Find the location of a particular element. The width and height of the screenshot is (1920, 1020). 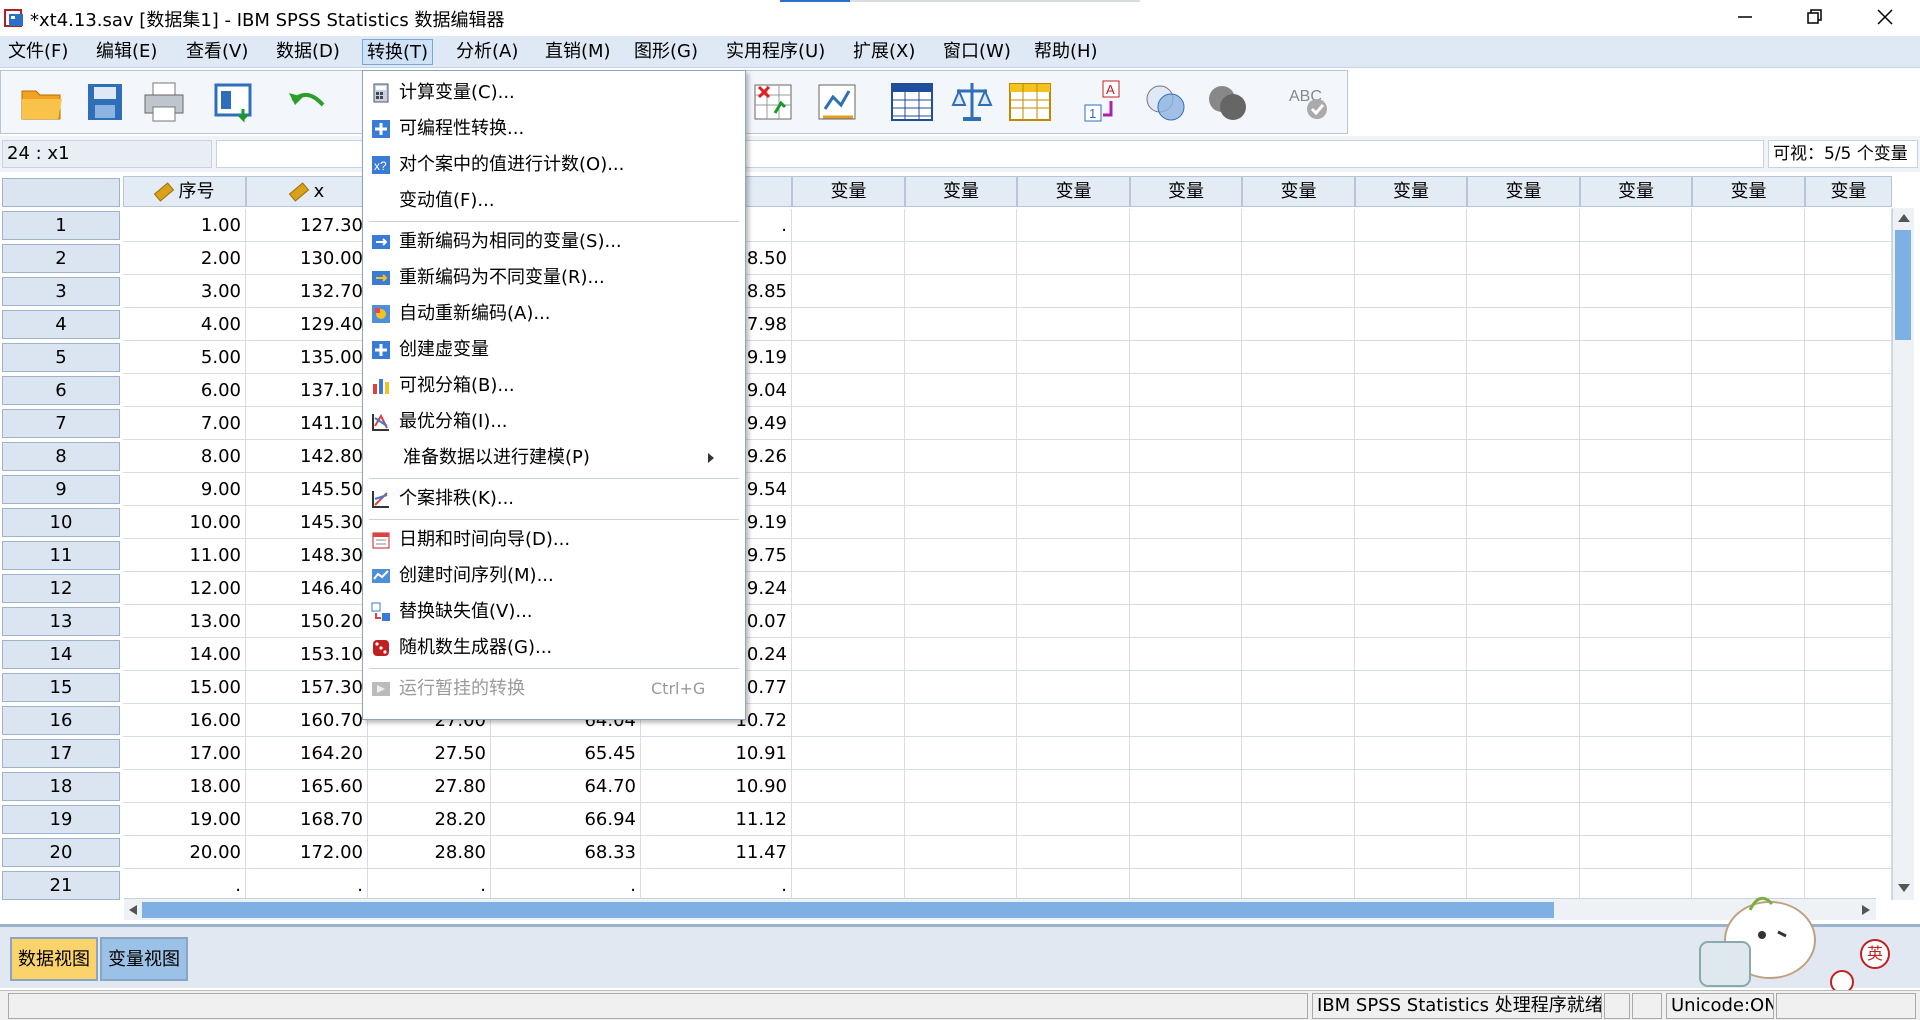

show-all-variables-icon is located at coordinates (1228, 102).